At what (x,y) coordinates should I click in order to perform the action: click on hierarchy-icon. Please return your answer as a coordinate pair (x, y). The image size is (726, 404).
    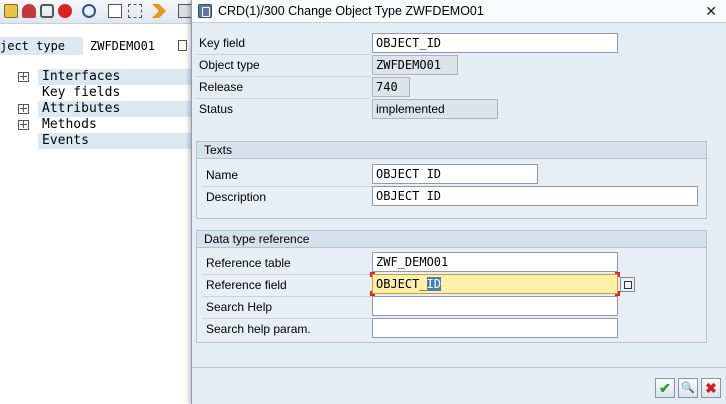
    Looking at the image, I should click on (135, 11).